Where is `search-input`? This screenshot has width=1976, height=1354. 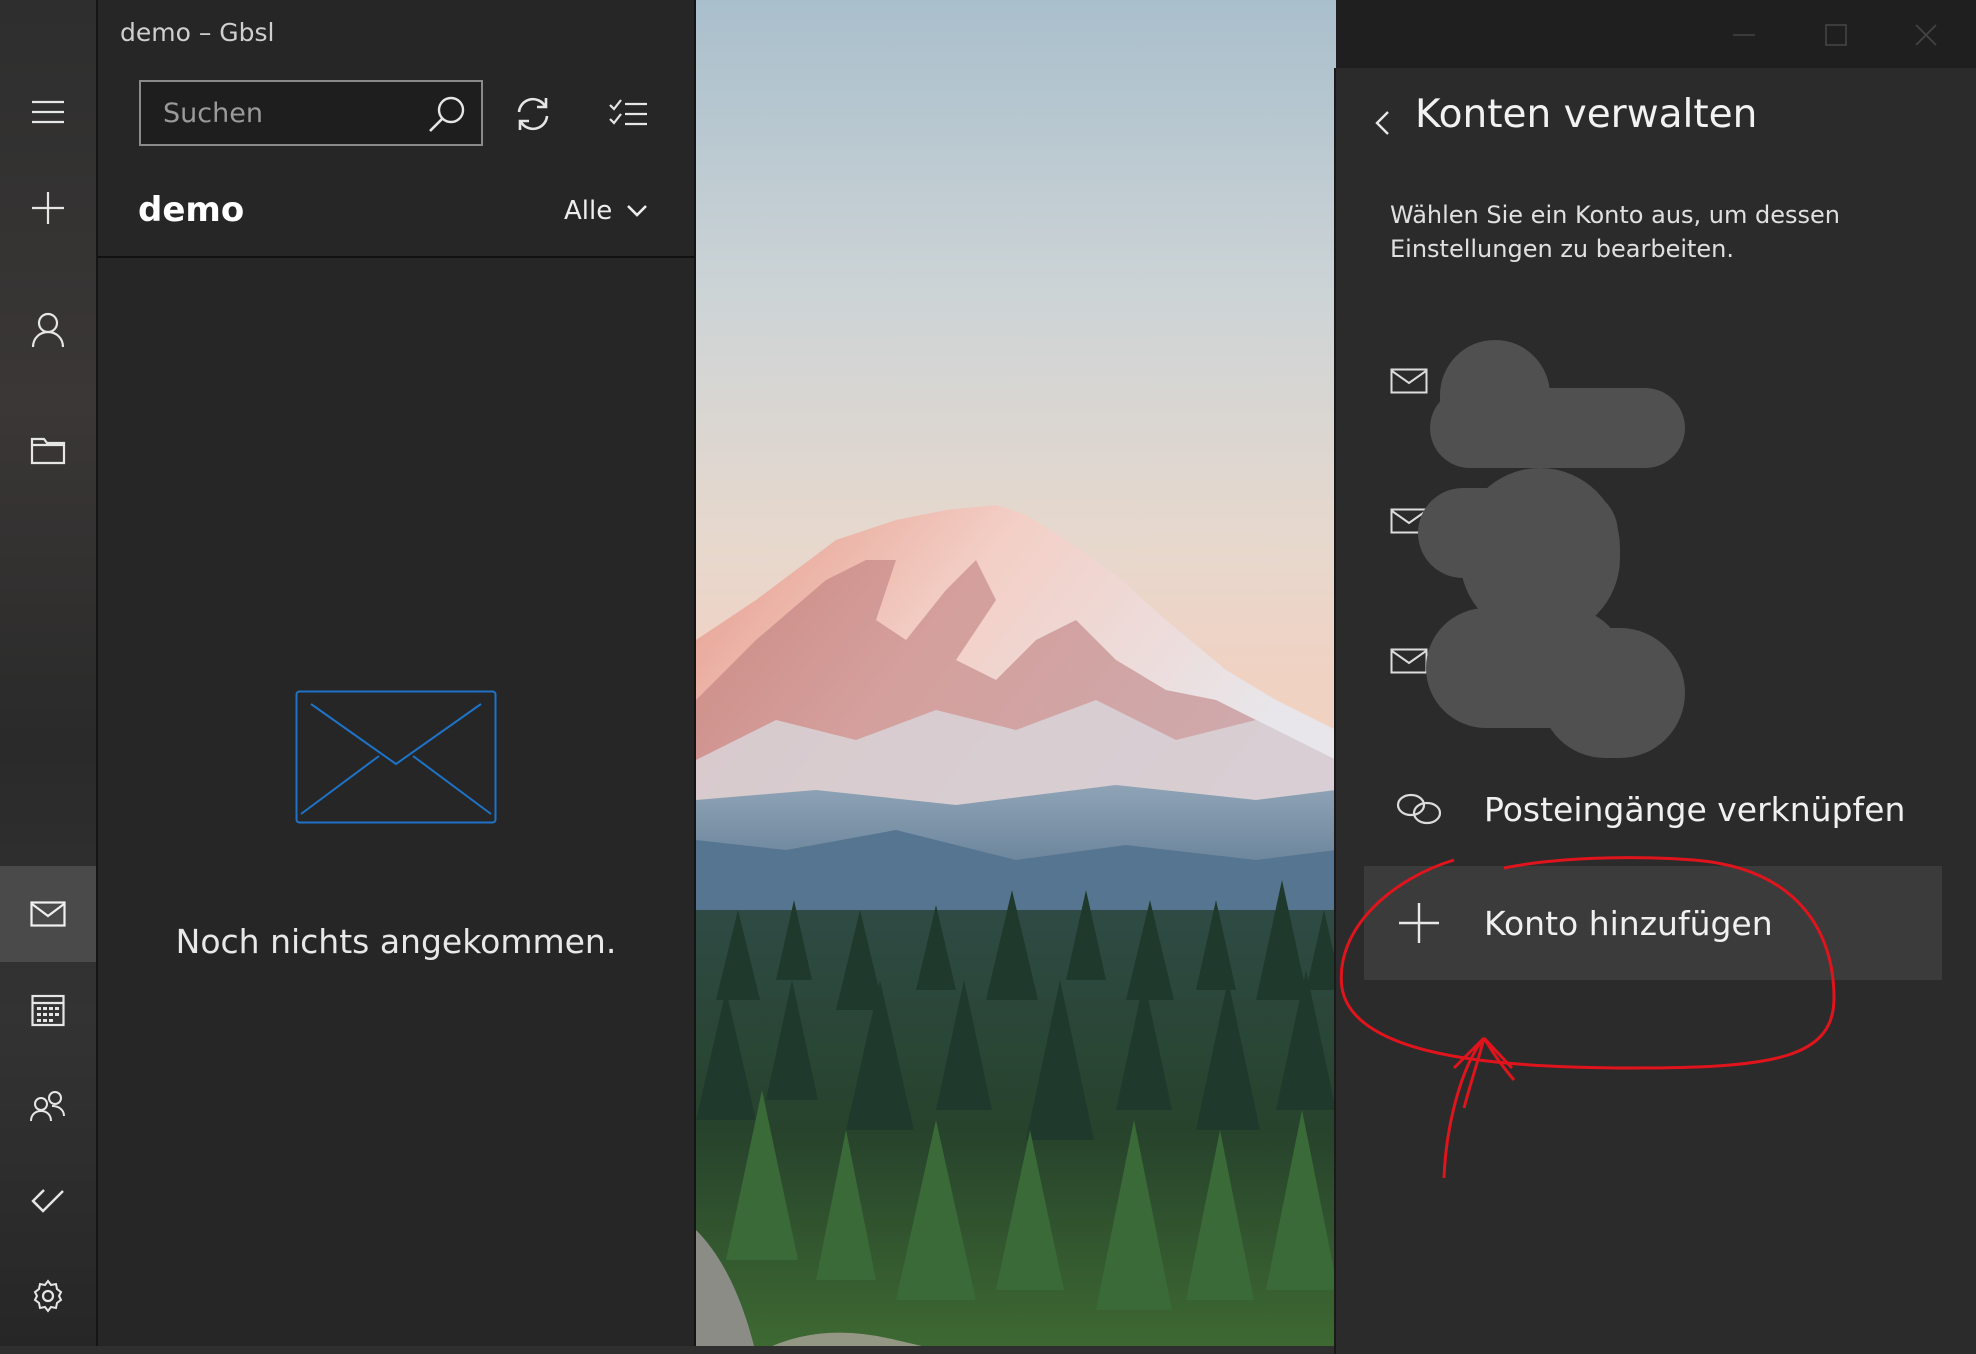 search-input is located at coordinates (276, 113).